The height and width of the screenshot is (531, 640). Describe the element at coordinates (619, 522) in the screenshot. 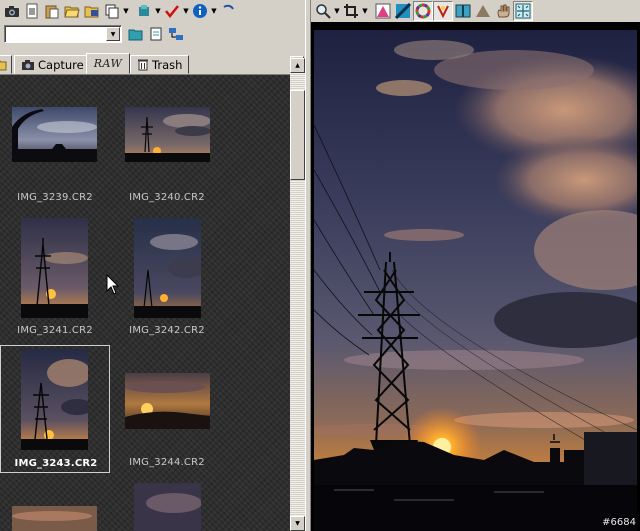

I see `watermark-text: #6684` at that location.